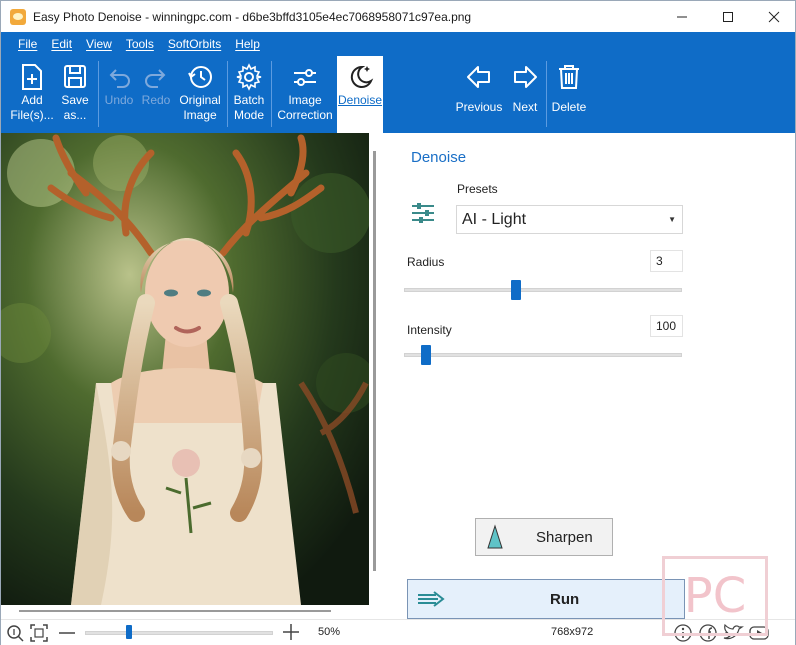 This screenshot has width=796, height=645. What do you see at coordinates (569, 107) in the screenshot?
I see `delete-label: Delete` at bounding box center [569, 107].